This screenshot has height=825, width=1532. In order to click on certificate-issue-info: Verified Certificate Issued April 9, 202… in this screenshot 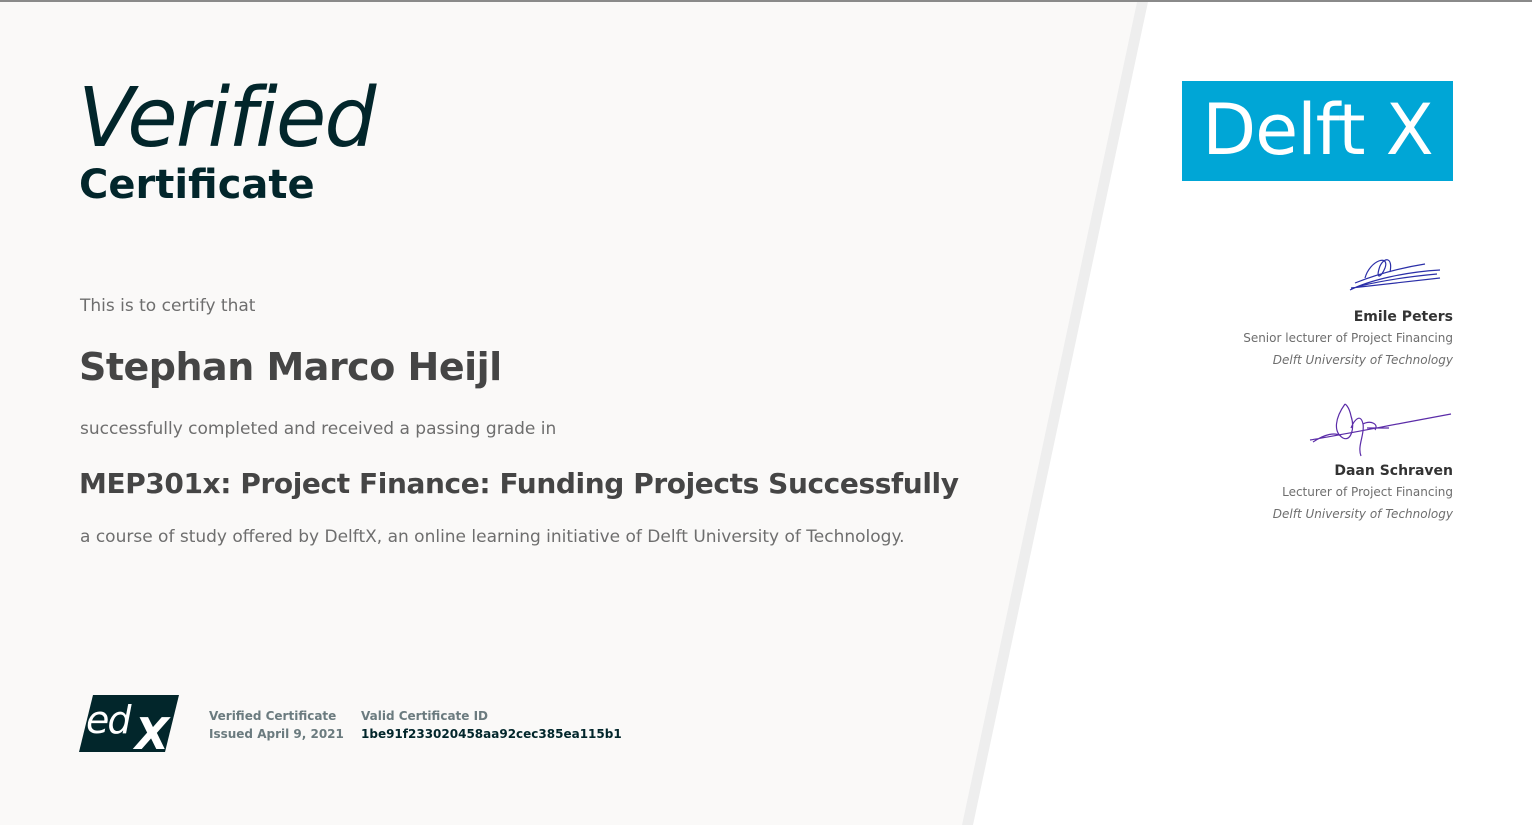, I will do `click(276, 725)`.